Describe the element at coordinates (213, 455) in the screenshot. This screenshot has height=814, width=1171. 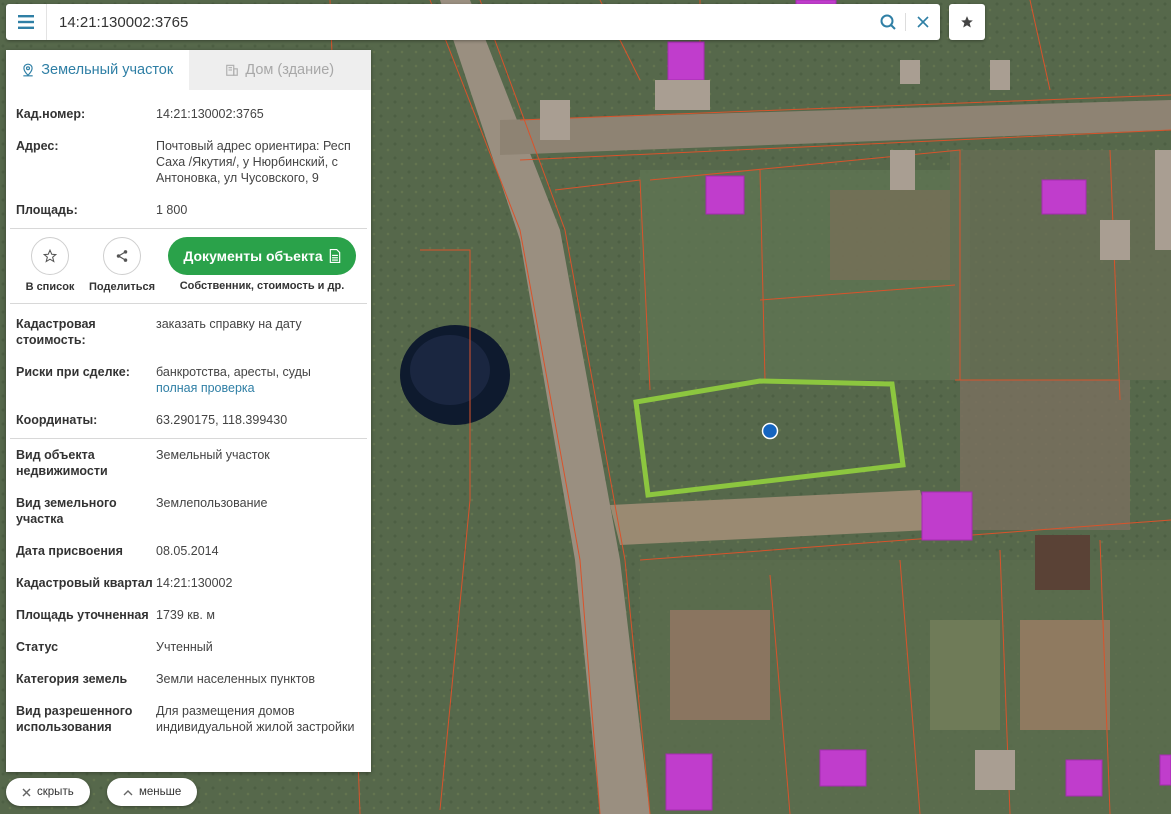
I see `row-value: Земельный участок` at that location.